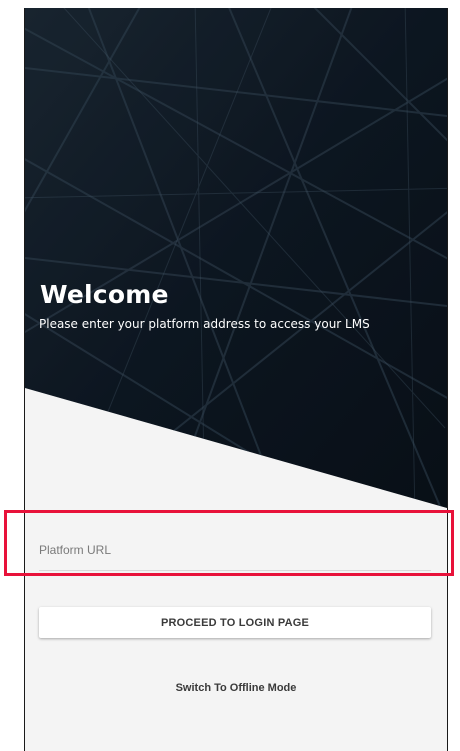 The width and height of the screenshot is (460, 751). I want to click on switch-offline-mode-link: Switch To Offline Mode, so click(236, 688).